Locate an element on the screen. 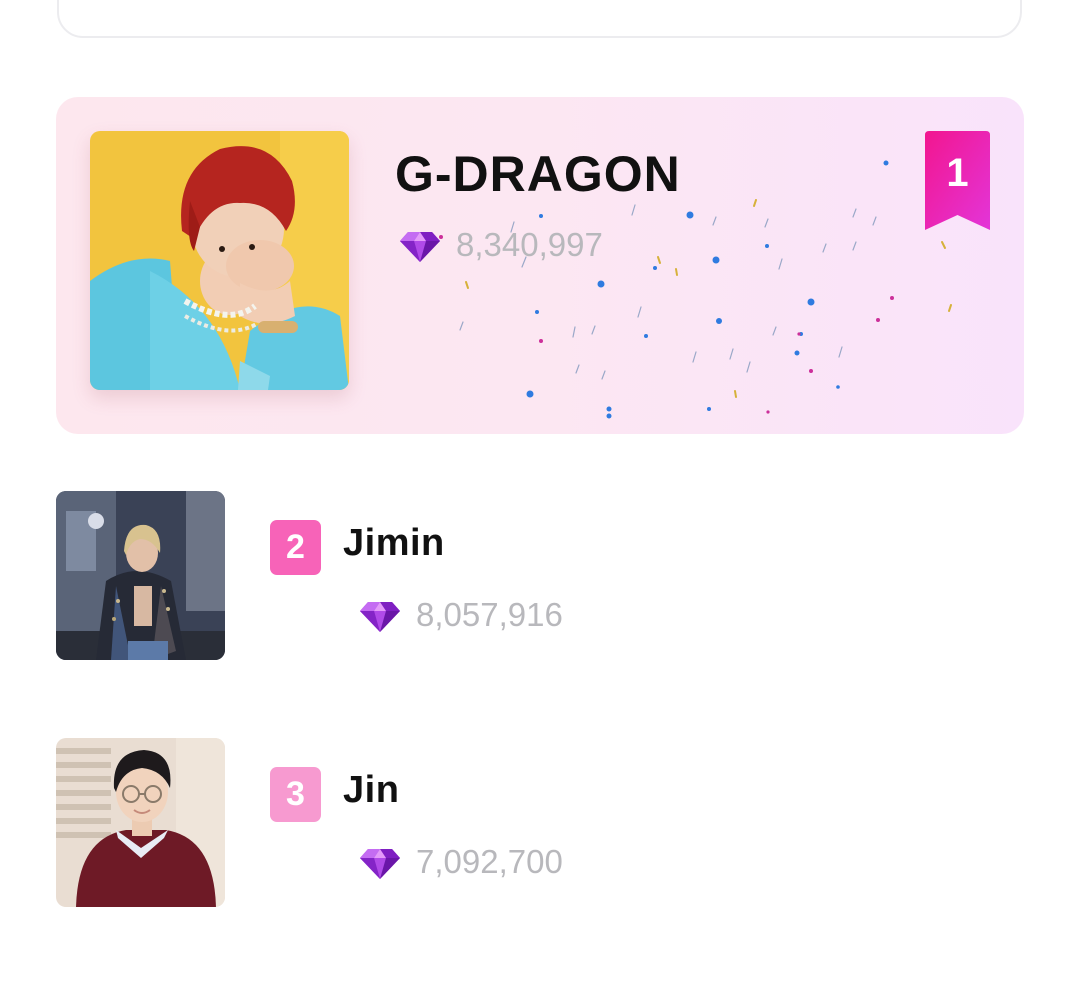 The image size is (1079, 981). g-dragon-portrait-icon is located at coordinates (219, 260).